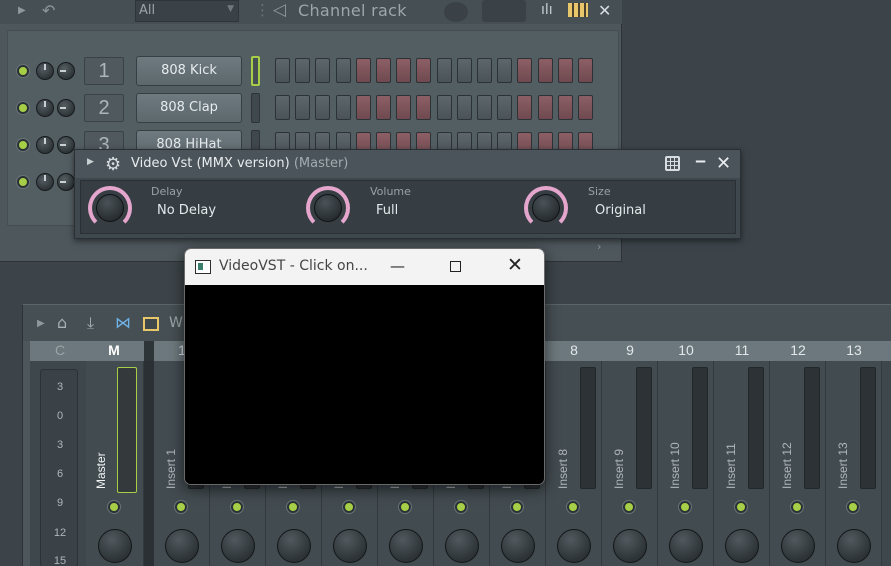 Image resolution: width=891 pixels, height=566 pixels. Describe the element at coordinates (407, 164) in the screenshot. I see `plugin-titlebar: ▶ ⚙ Video Vst (MMX version) (Master) ‒ ✕` at that location.